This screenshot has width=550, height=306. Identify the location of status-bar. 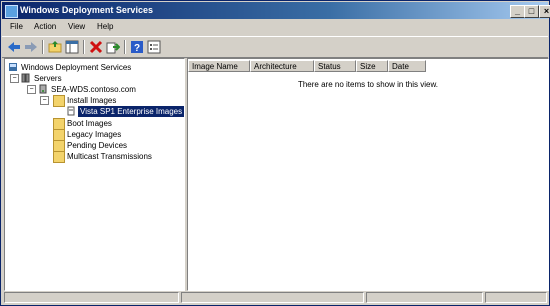
(275, 297).